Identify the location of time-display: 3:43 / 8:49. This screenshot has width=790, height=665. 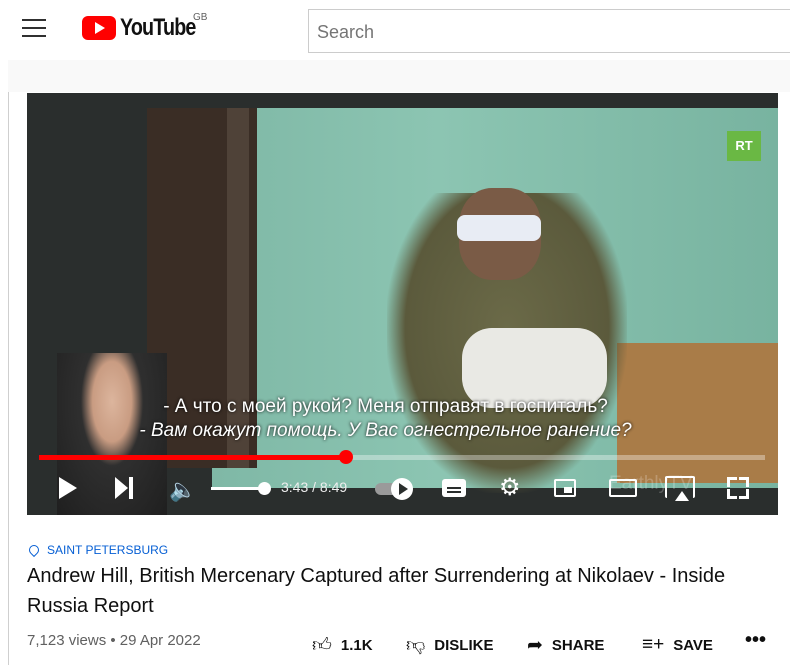
(314, 487).